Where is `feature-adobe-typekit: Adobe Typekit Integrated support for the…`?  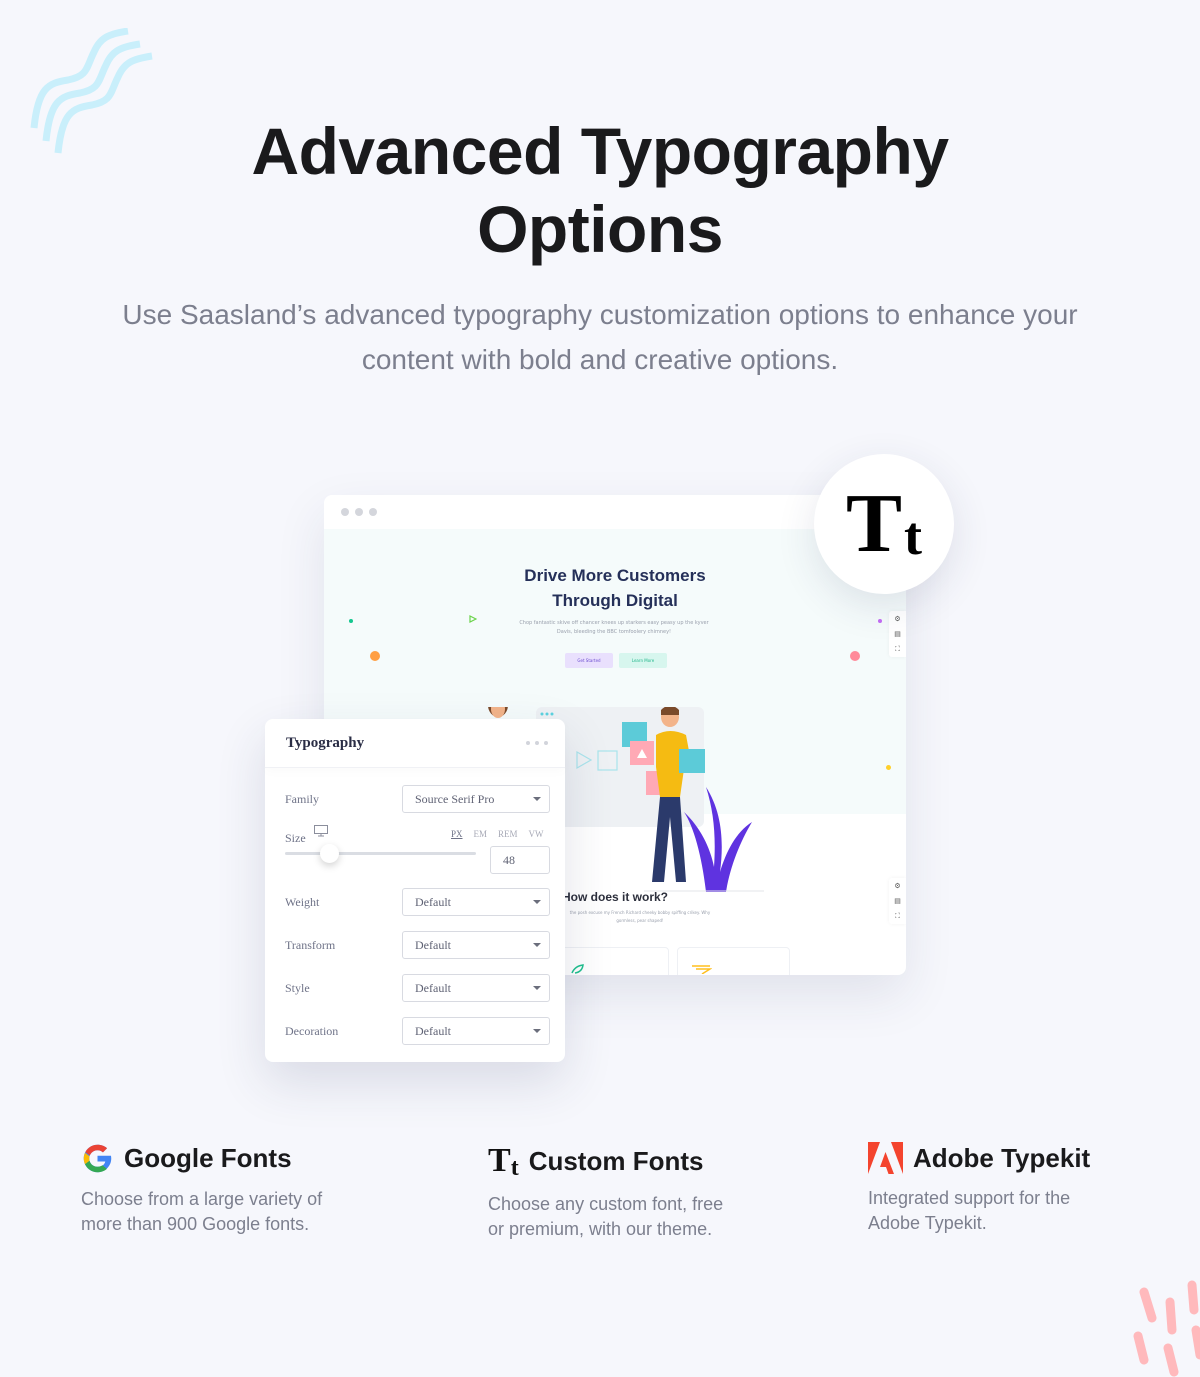 feature-adobe-typekit: Adobe Typekit Integrated support for the… is located at coordinates (979, 1189).